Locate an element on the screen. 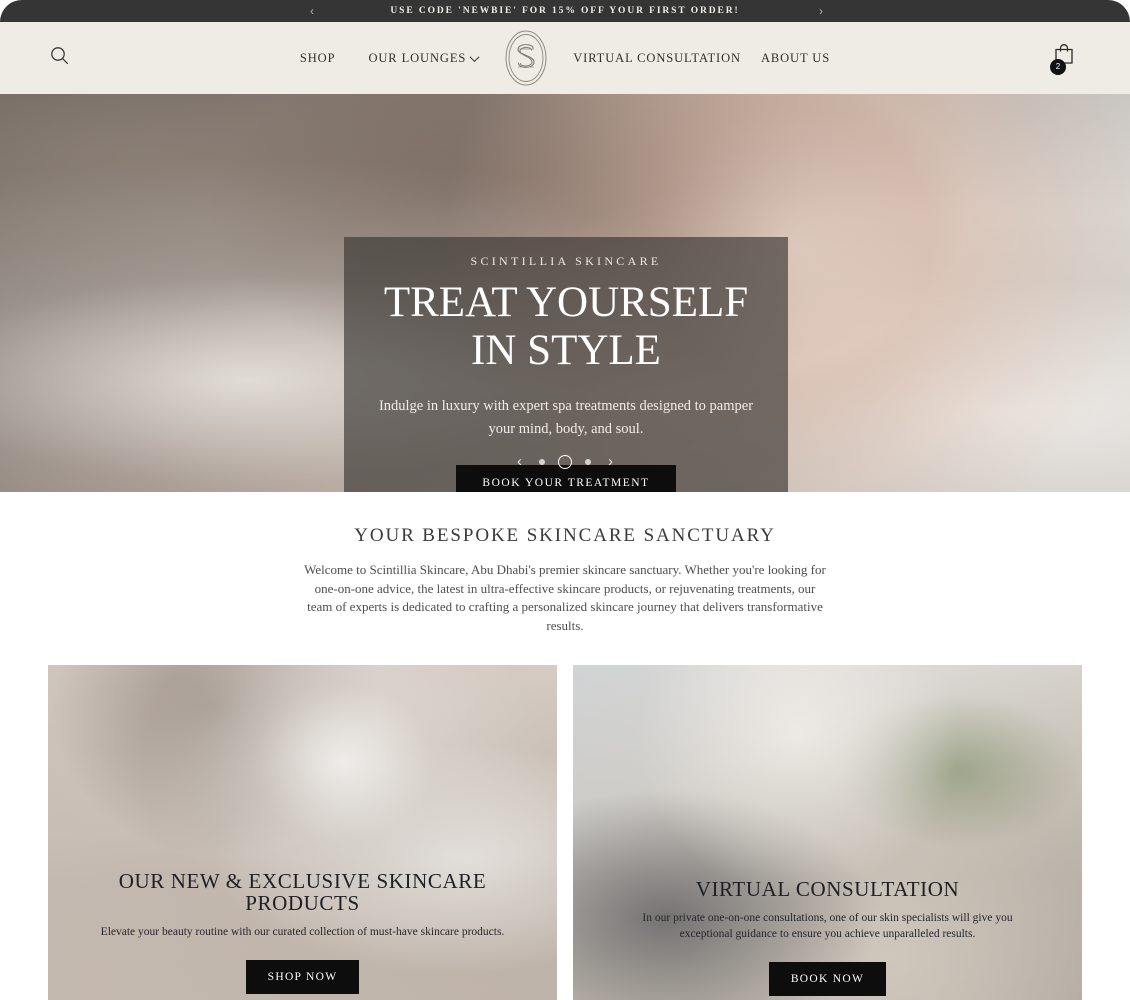 The width and height of the screenshot is (1130, 1000). carousel-next-icon: › is located at coordinates (610, 461).